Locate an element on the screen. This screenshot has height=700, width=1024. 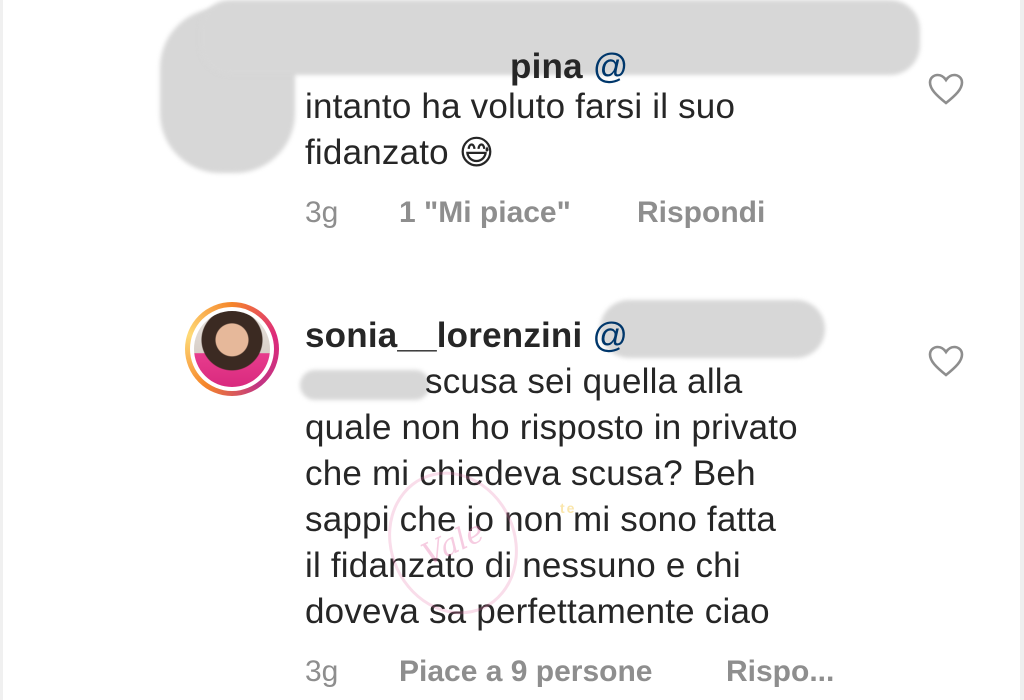
comment-2-header: sonia__lorenzini @ is located at coordinates (466, 336).